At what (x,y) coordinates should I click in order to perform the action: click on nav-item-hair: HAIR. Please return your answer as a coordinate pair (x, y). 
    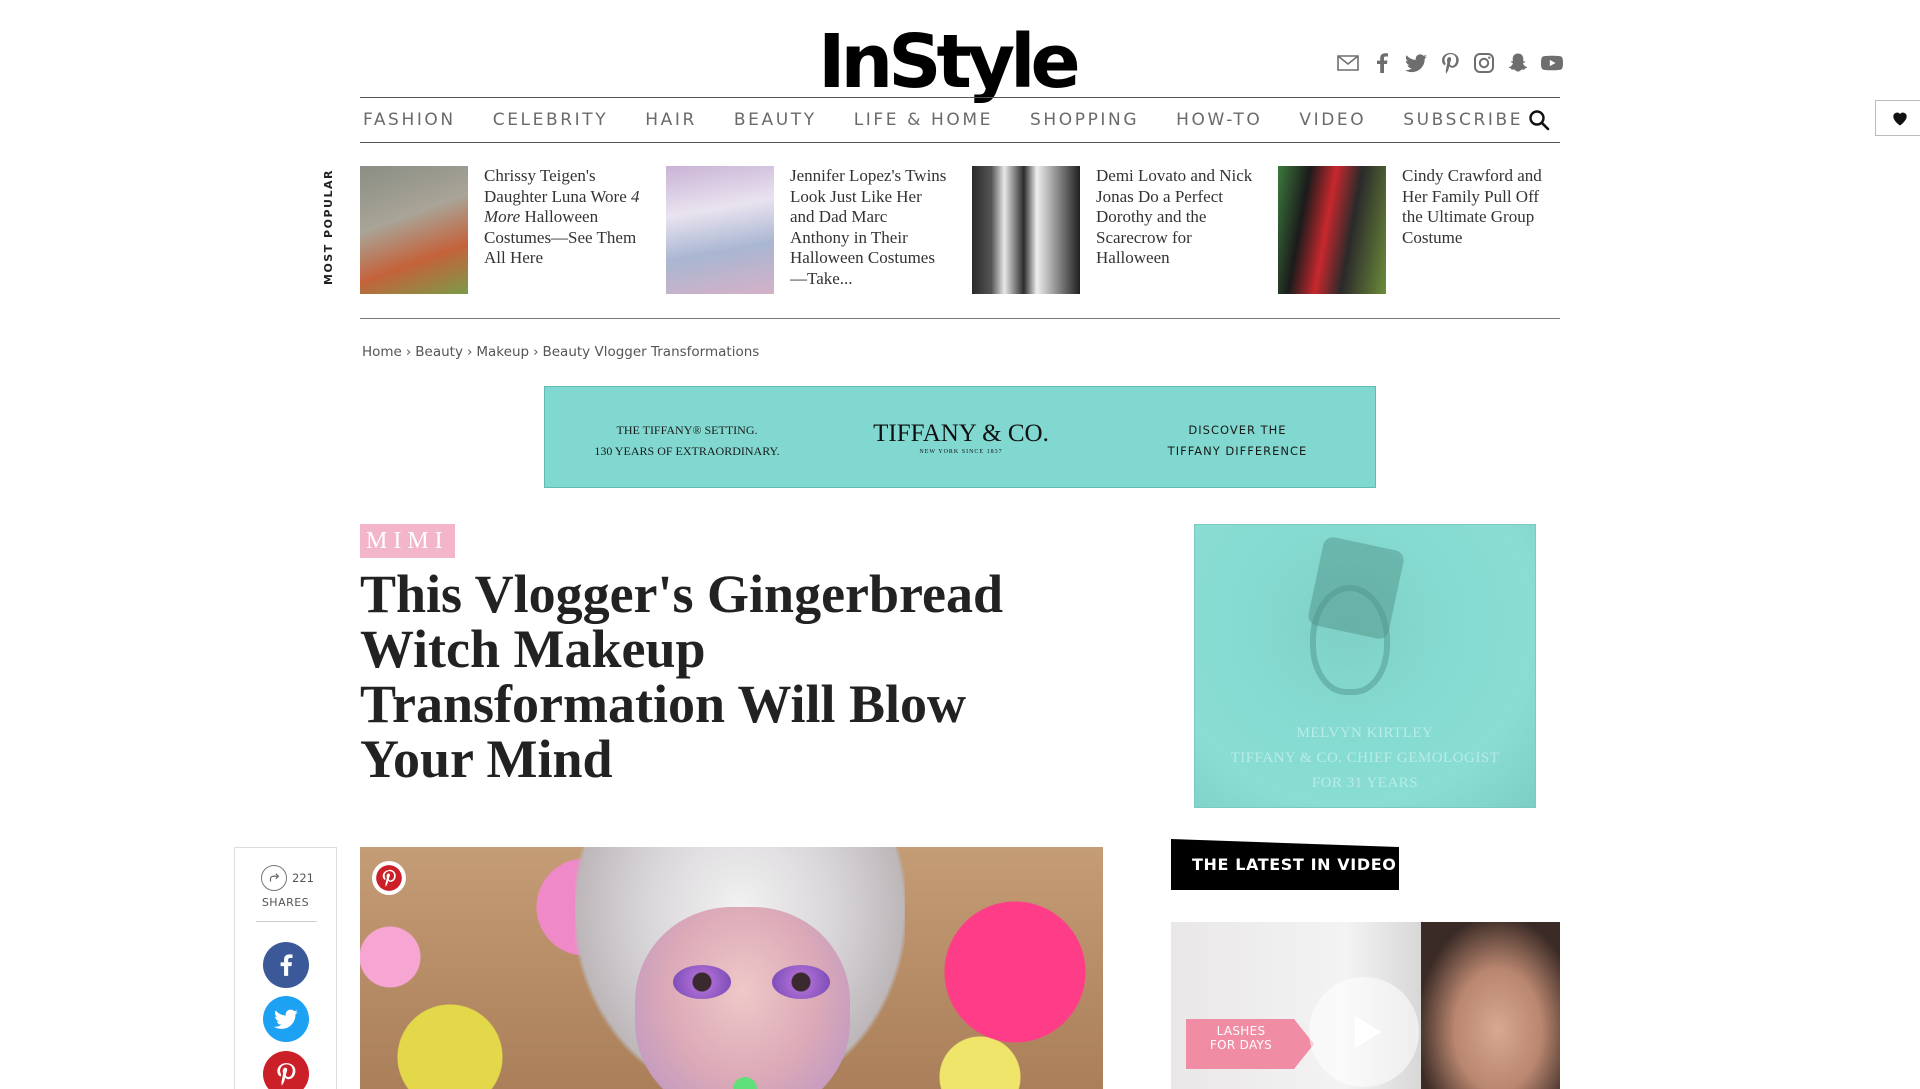
    Looking at the image, I should click on (671, 120).